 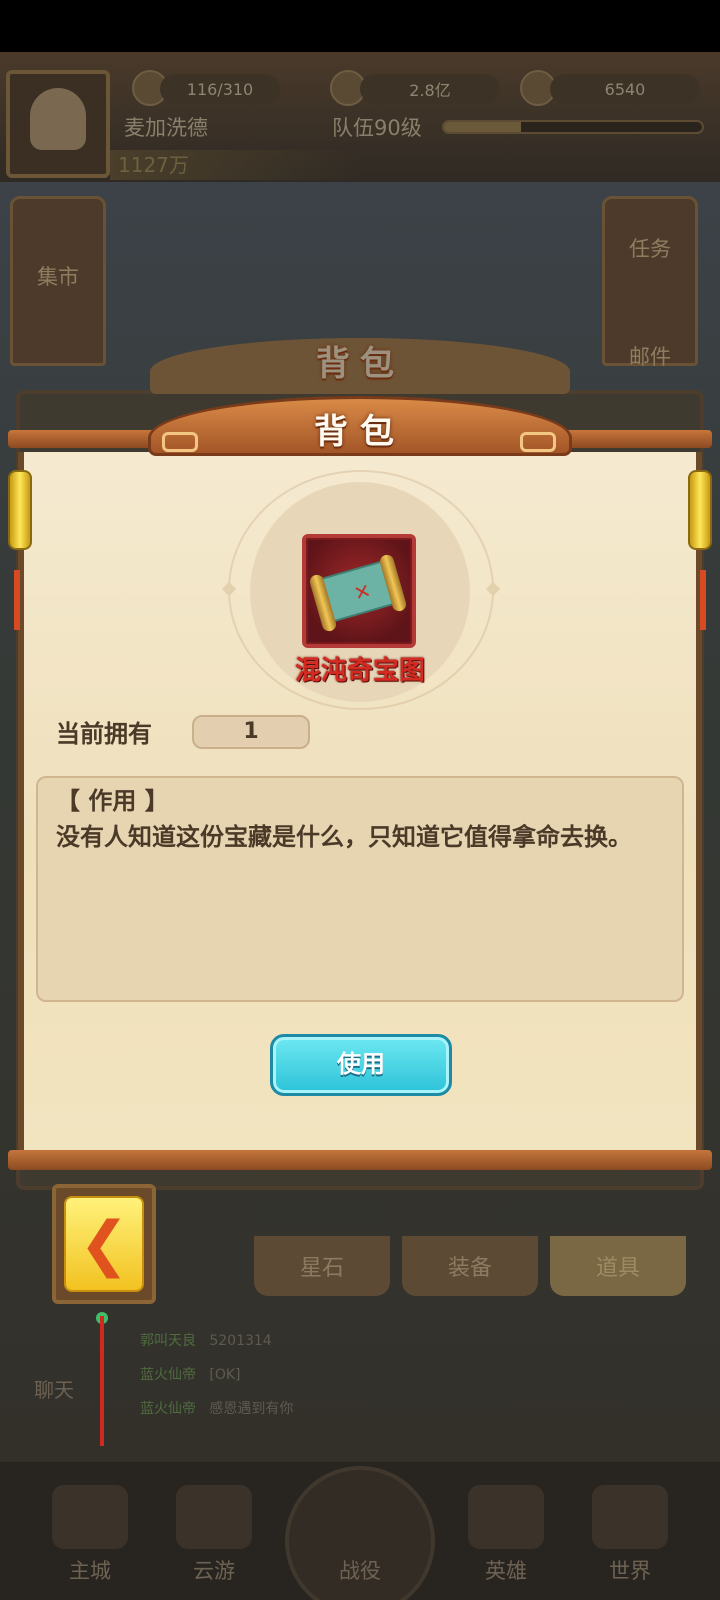 I want to click on power-value: 1127万, so click(x=235, y=165).